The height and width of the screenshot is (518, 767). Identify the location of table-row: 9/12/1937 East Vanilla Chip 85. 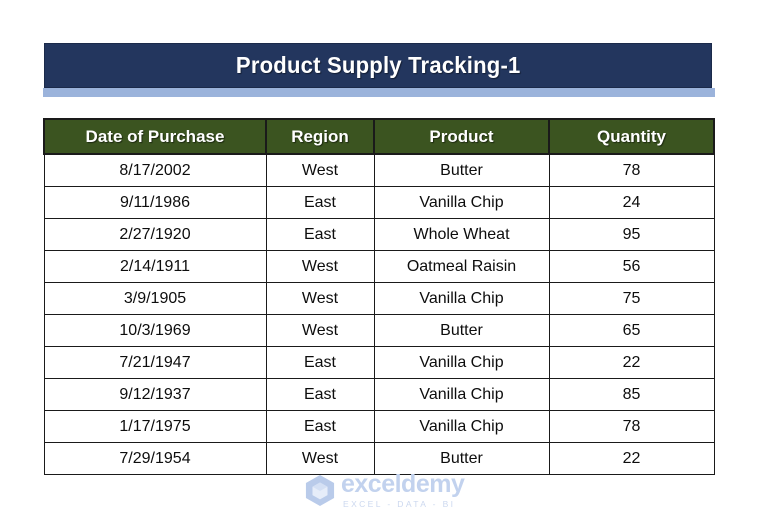
(379, 394).